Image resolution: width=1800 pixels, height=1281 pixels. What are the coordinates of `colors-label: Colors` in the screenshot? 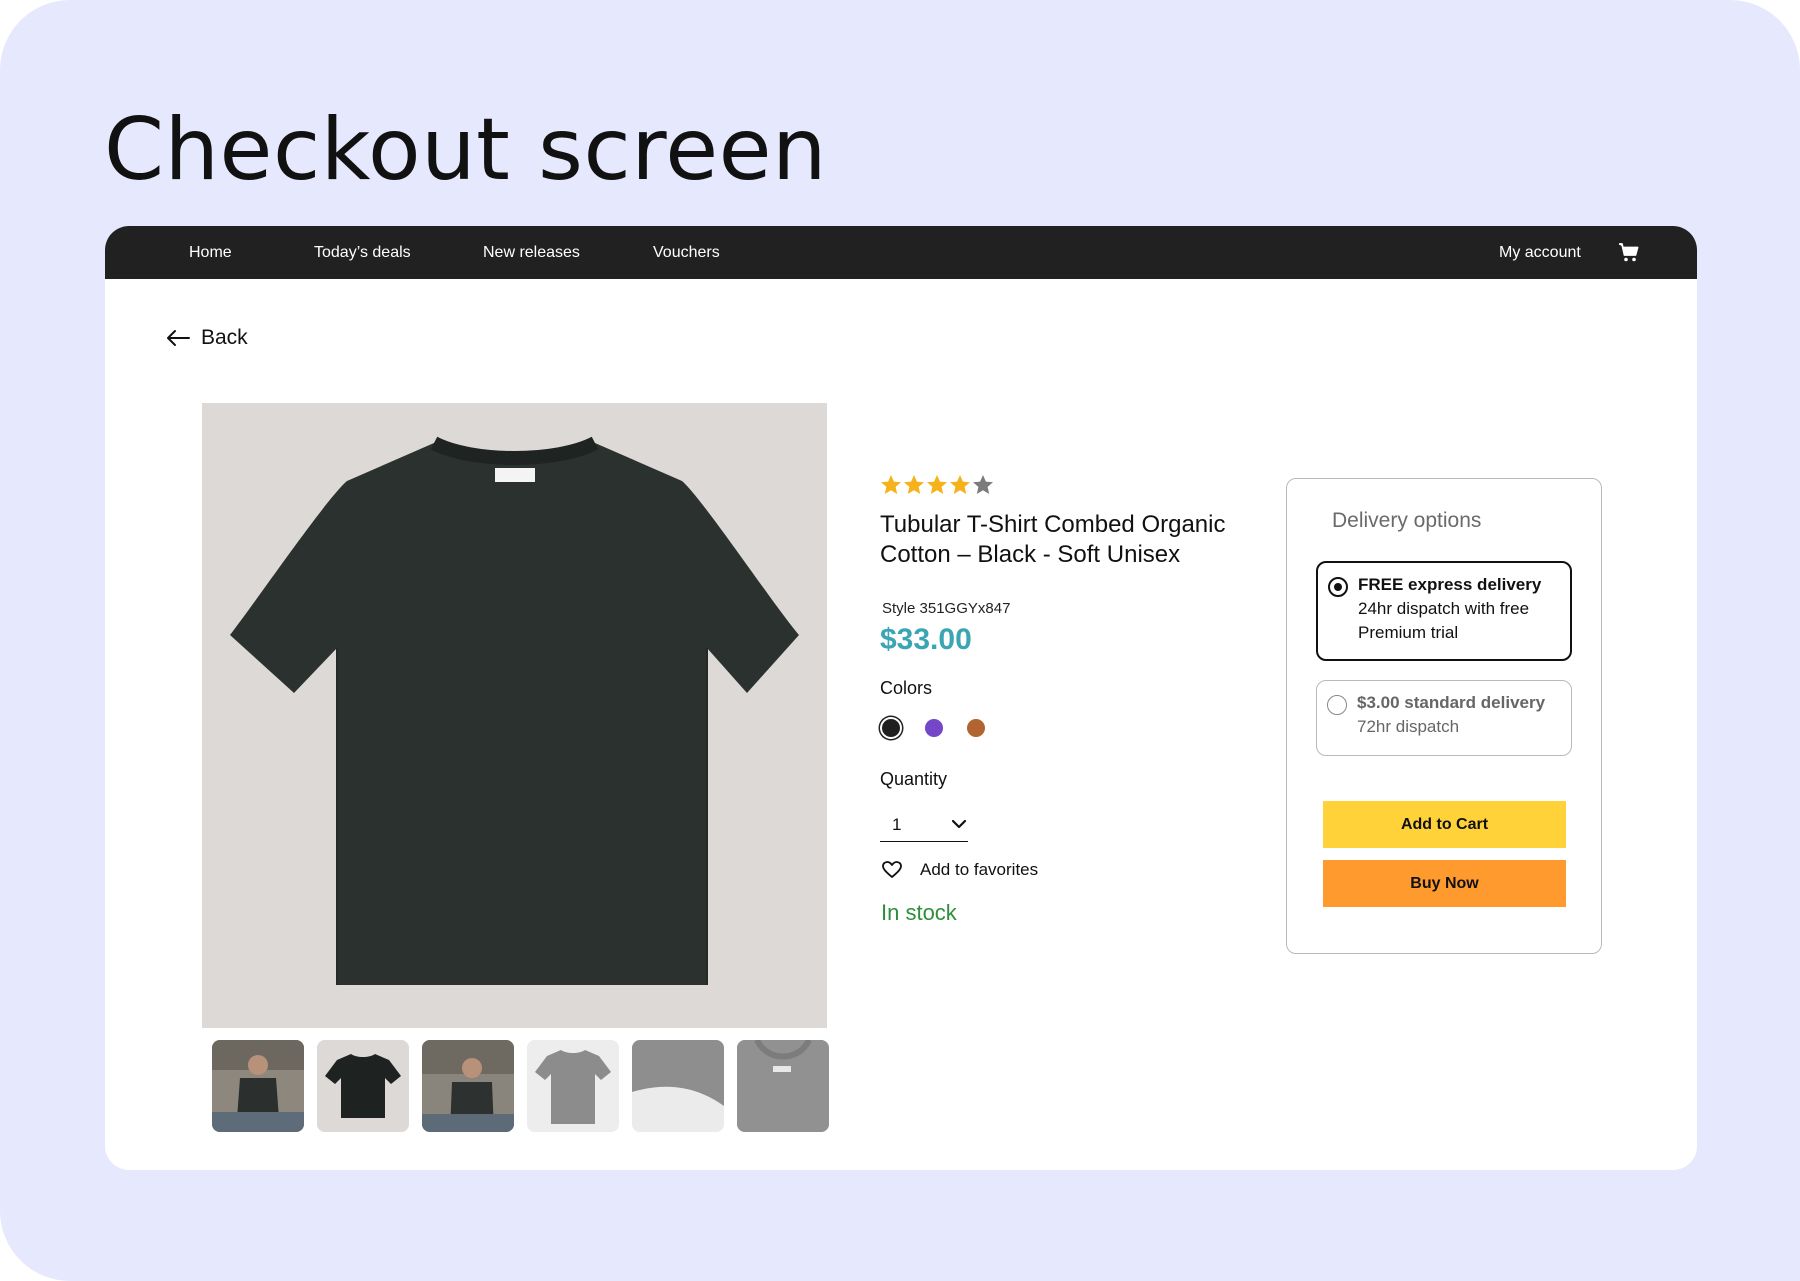 It's located at (906, 688).